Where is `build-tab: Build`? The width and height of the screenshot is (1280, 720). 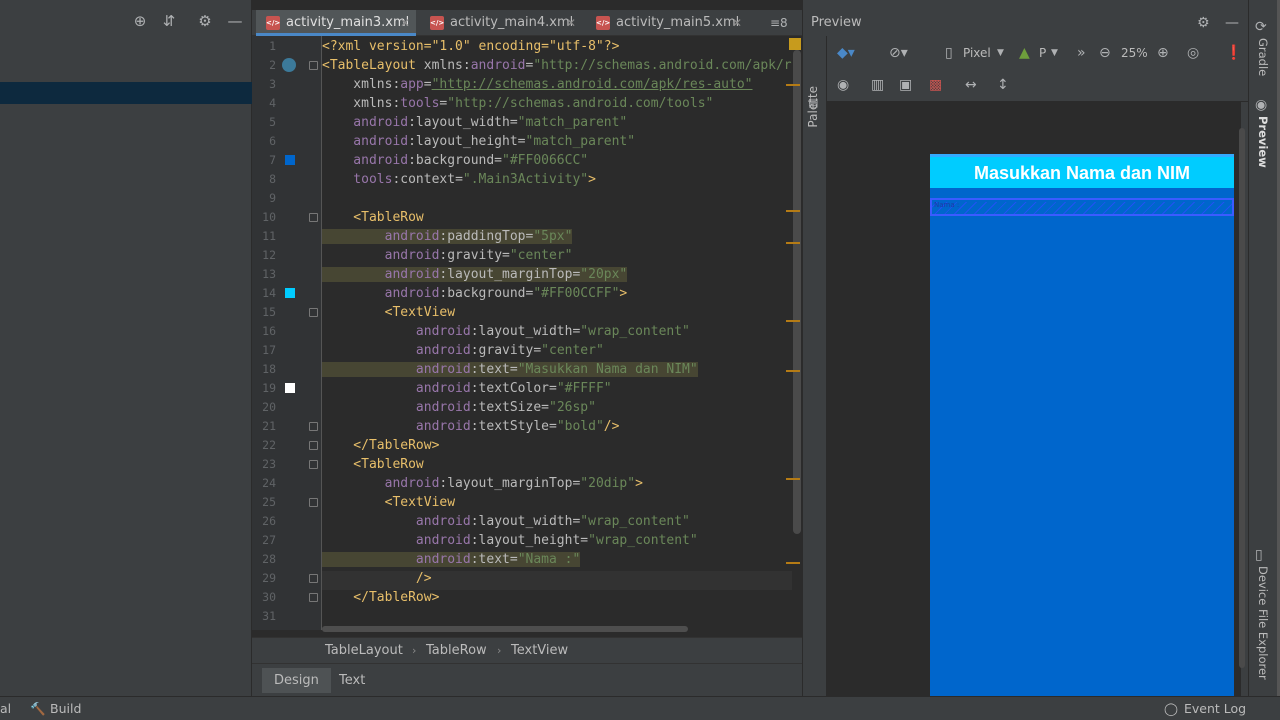 build-tab: Build is located at coordinates (65, 708).